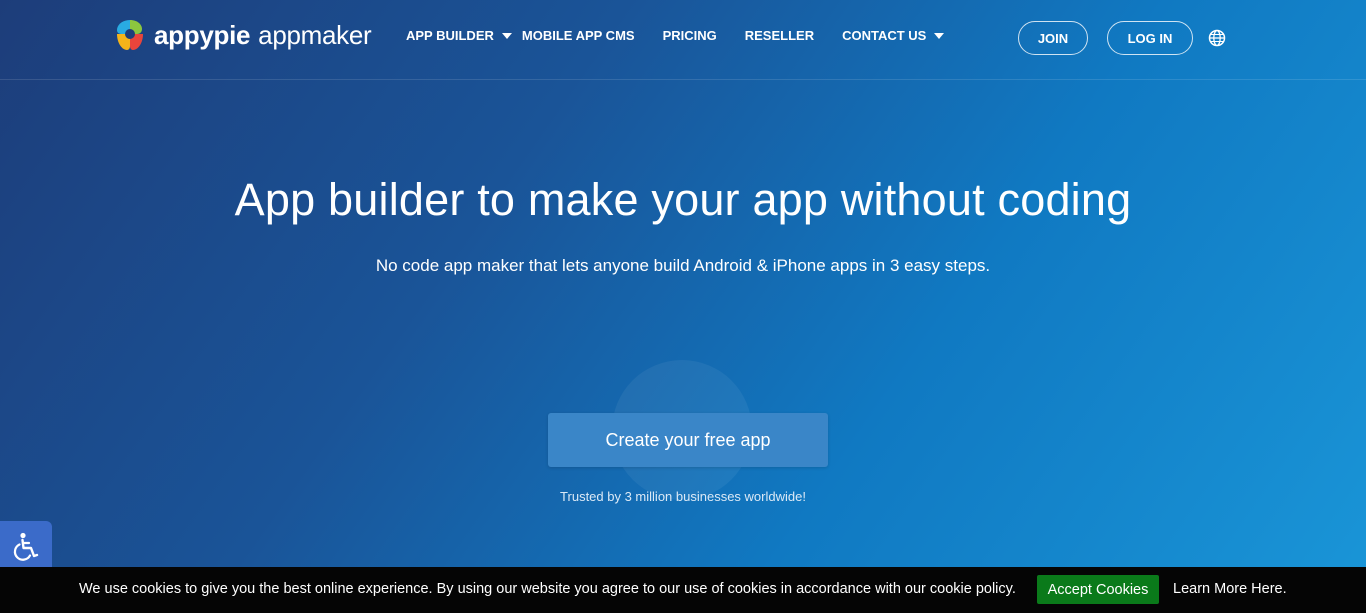 This screenshot has height=613, width=1366. I want to click on nav-item-label: RESELLER, so click(779, 35).